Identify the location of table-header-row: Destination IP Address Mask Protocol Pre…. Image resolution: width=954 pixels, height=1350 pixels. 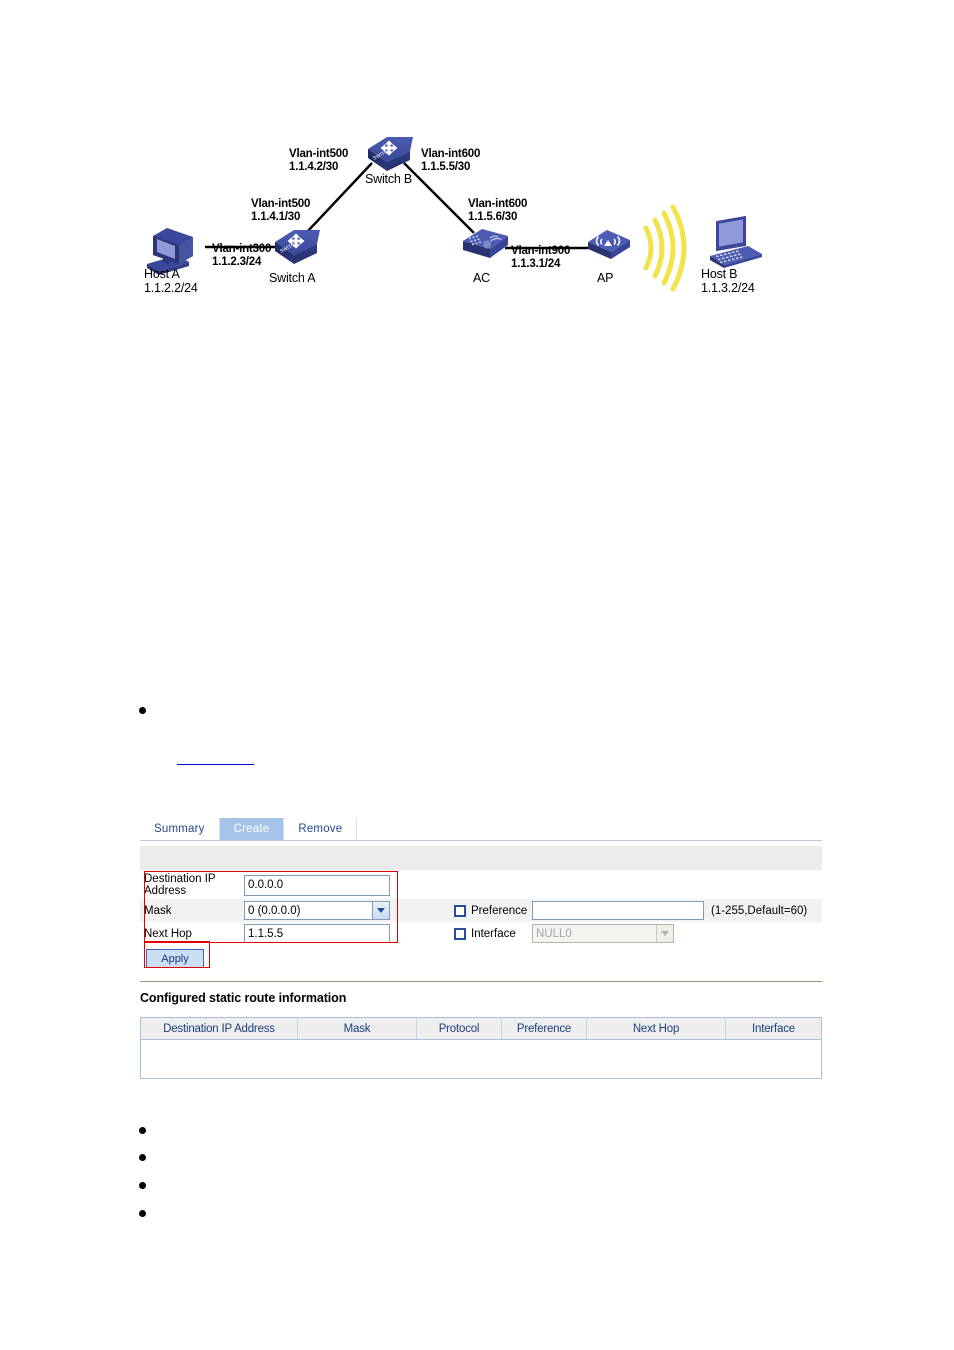
(481, 1028).